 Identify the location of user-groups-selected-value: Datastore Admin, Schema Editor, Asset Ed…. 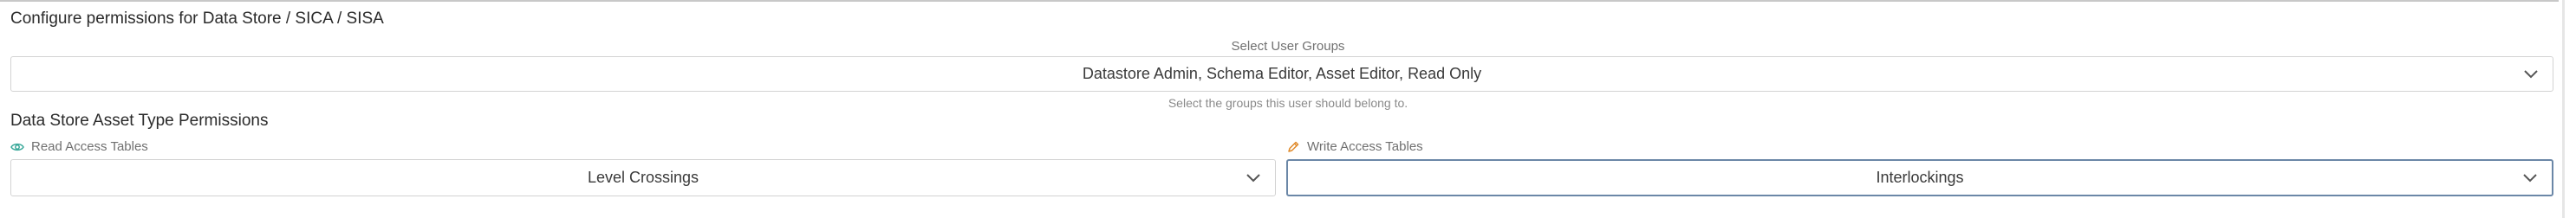
(1282, 73).